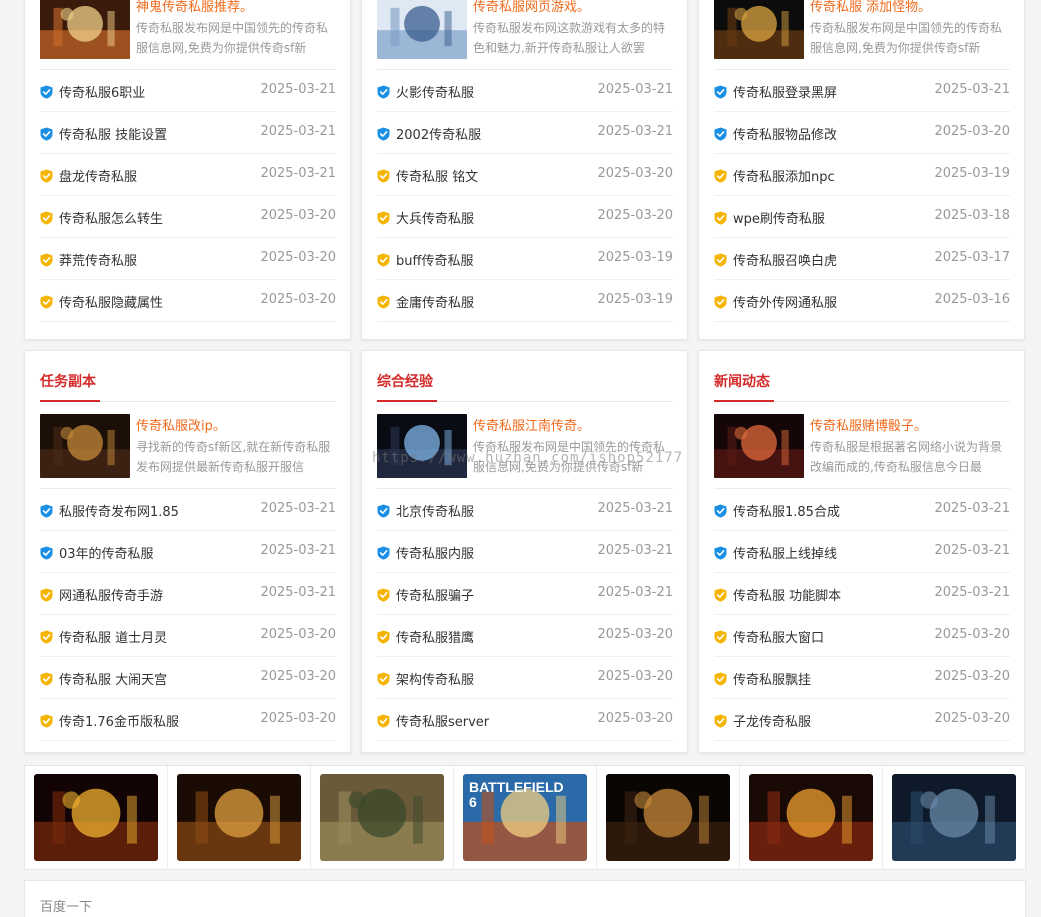  What do you see at coordinates (785, 552) in the screenshot?
I see `article-title-link: 传奇私服上线掉线` at bounding box center [785, 552].